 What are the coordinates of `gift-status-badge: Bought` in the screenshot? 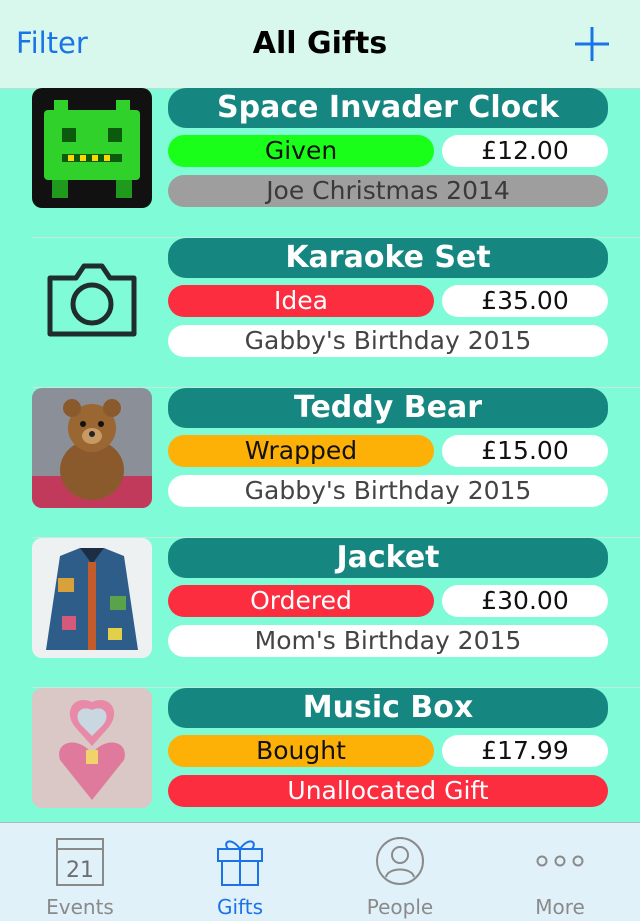 It's located at (301, 751).